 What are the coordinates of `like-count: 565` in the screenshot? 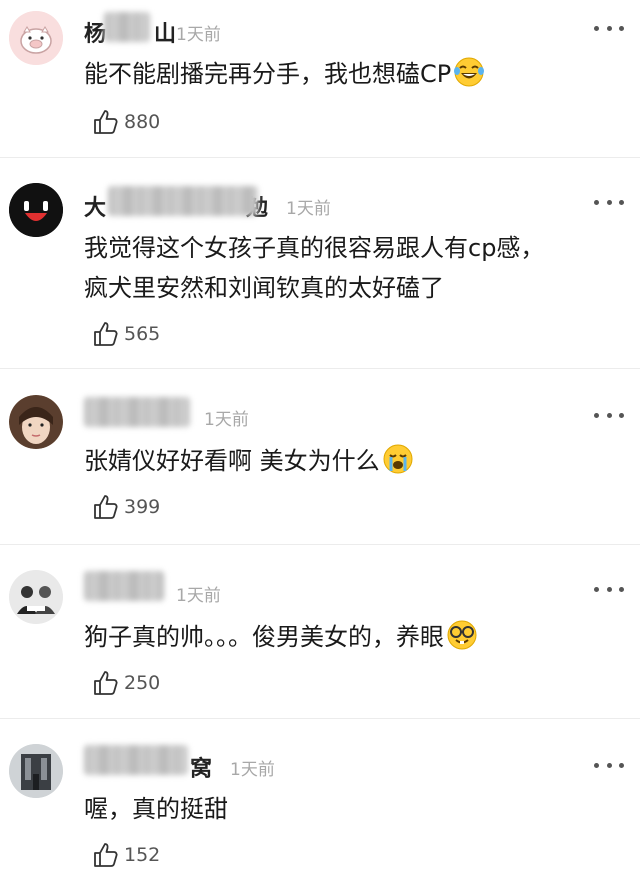 It's located at (142, 334).